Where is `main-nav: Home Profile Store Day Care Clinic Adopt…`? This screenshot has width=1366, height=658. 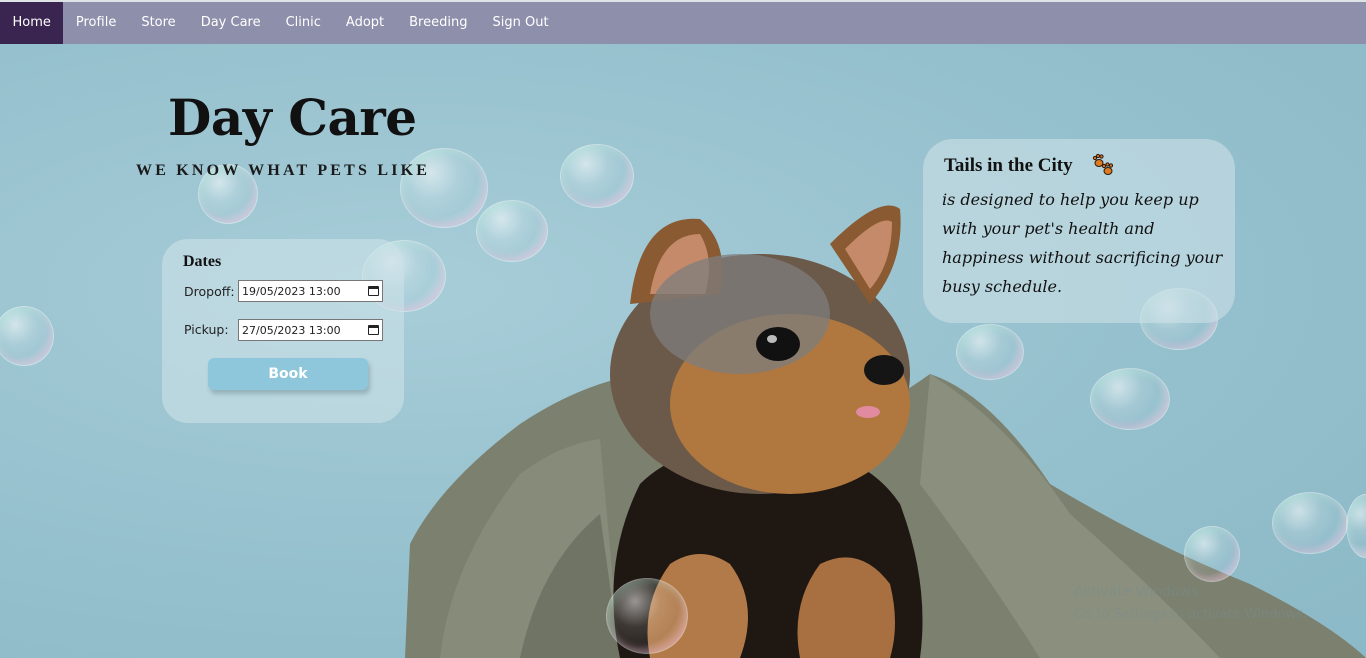
main-nav: Home Profile Store Day Care Clinic Adopt… is located at coordinates (683, 23).